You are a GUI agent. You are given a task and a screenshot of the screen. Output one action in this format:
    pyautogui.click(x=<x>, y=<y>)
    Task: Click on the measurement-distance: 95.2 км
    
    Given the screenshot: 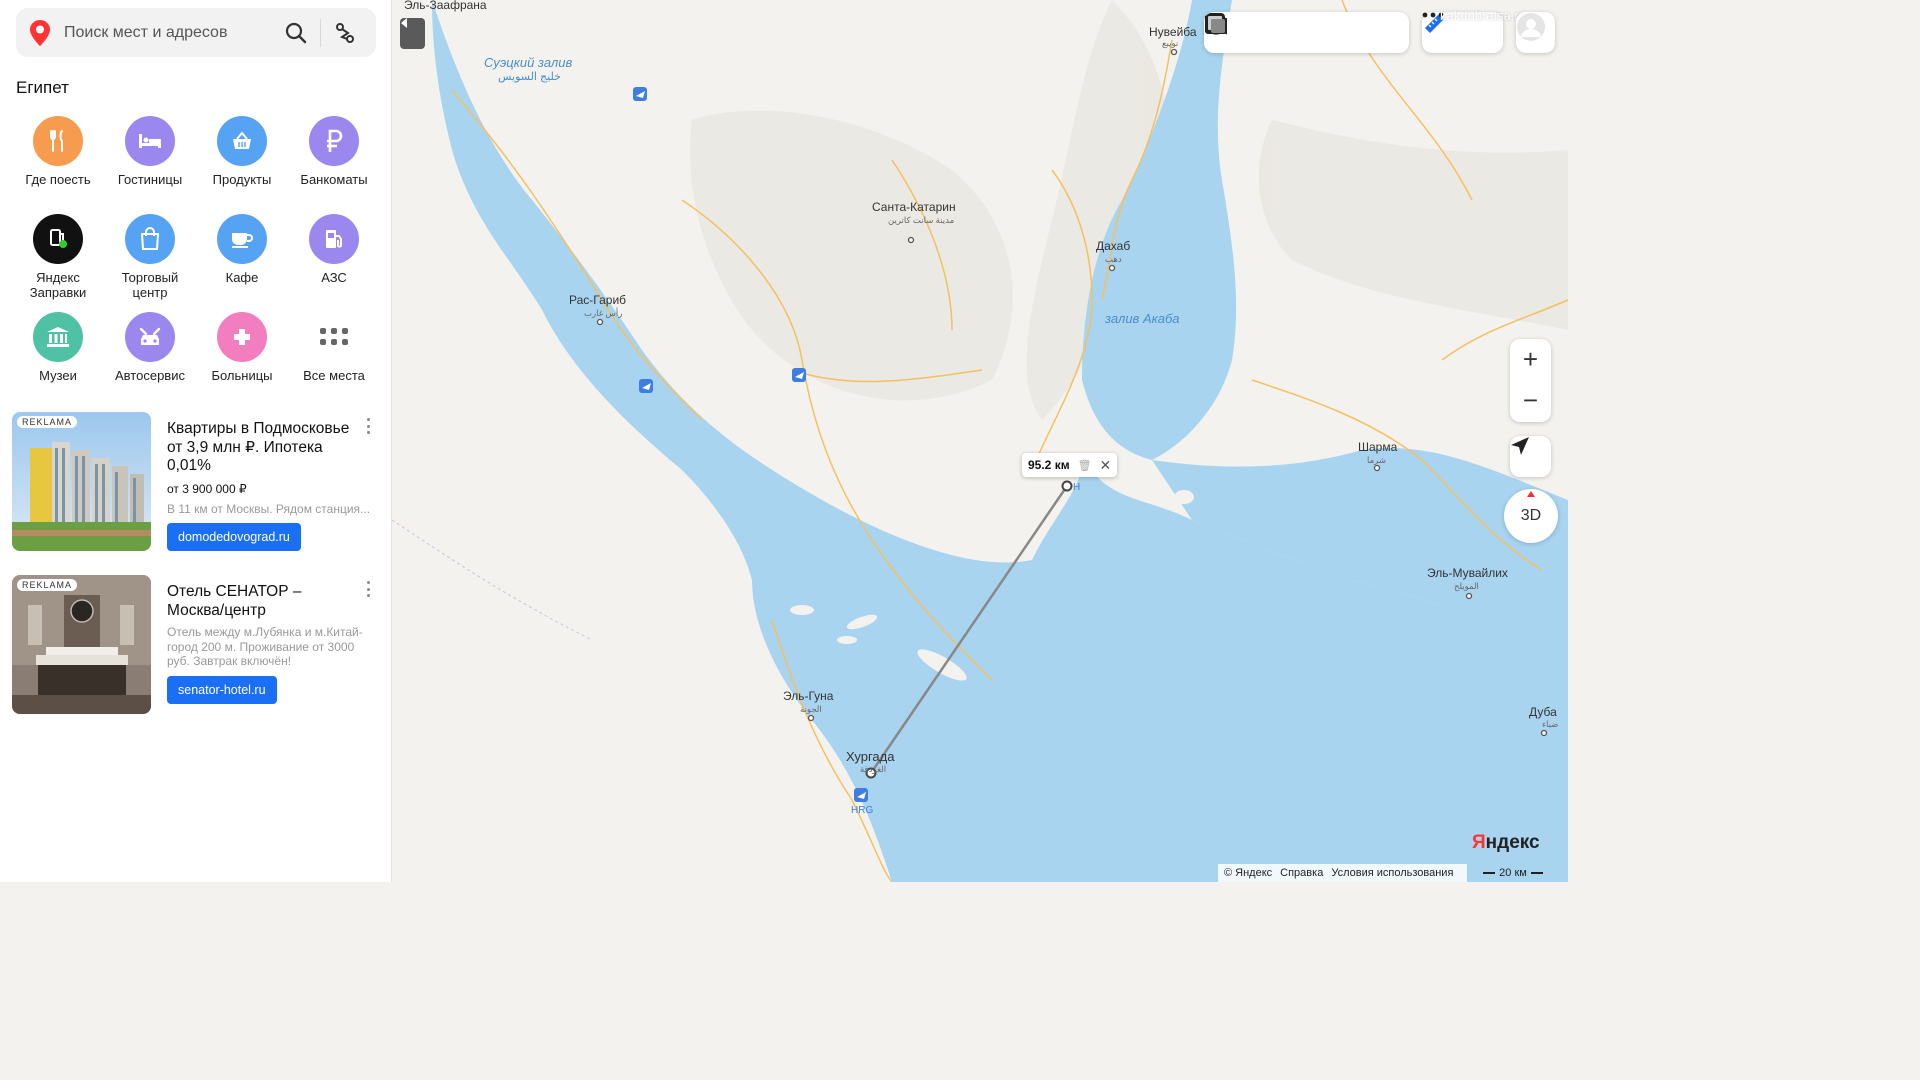 What is the action you would take?
    pyautogui.click(x=1049, y=465)
    